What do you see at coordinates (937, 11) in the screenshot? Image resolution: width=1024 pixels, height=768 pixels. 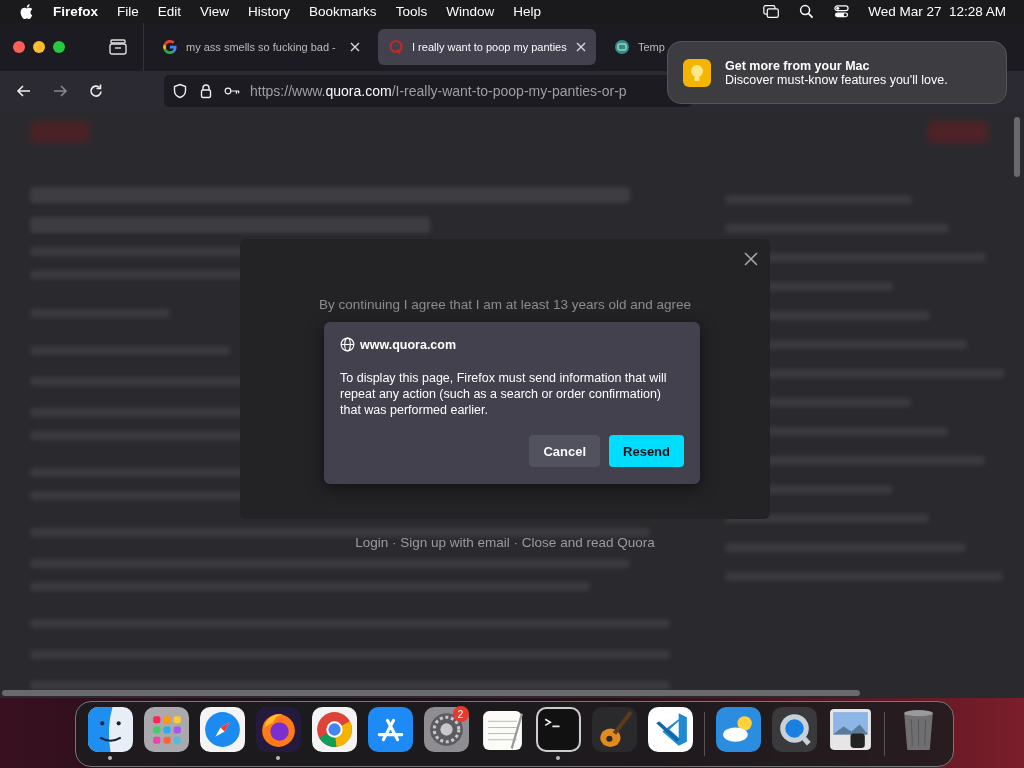 I see `clock: Wed Mar 27 12:28 AM` at bounding box center [937, 11].